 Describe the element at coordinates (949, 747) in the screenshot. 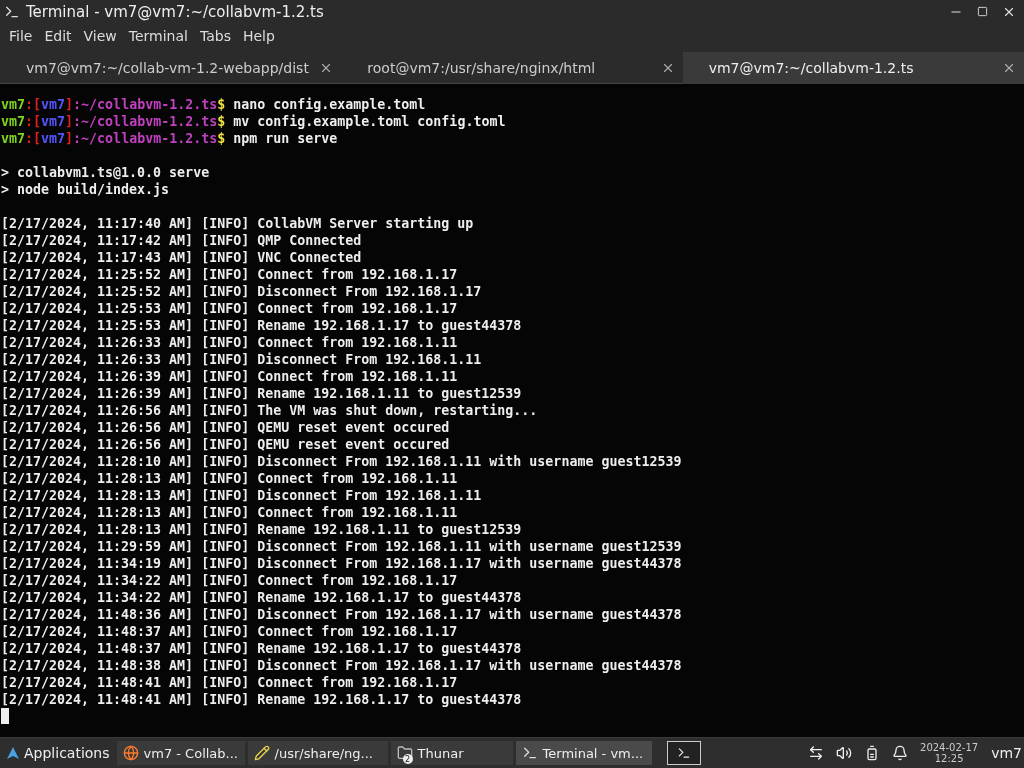

I see `date-text: 2024-02-17` at that location.